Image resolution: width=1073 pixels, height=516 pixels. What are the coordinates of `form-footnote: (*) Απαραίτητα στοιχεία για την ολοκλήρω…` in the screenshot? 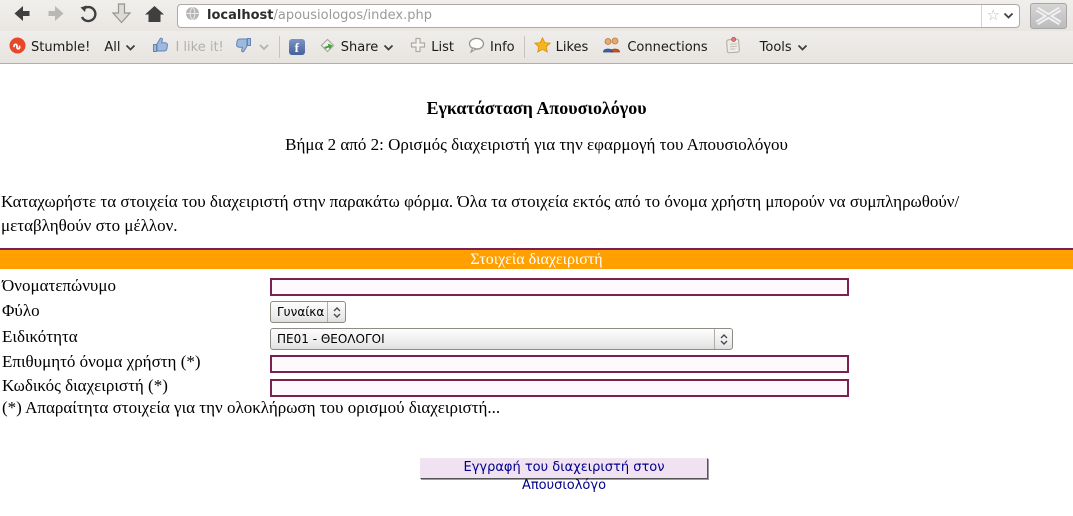 It's located at (251, 407).